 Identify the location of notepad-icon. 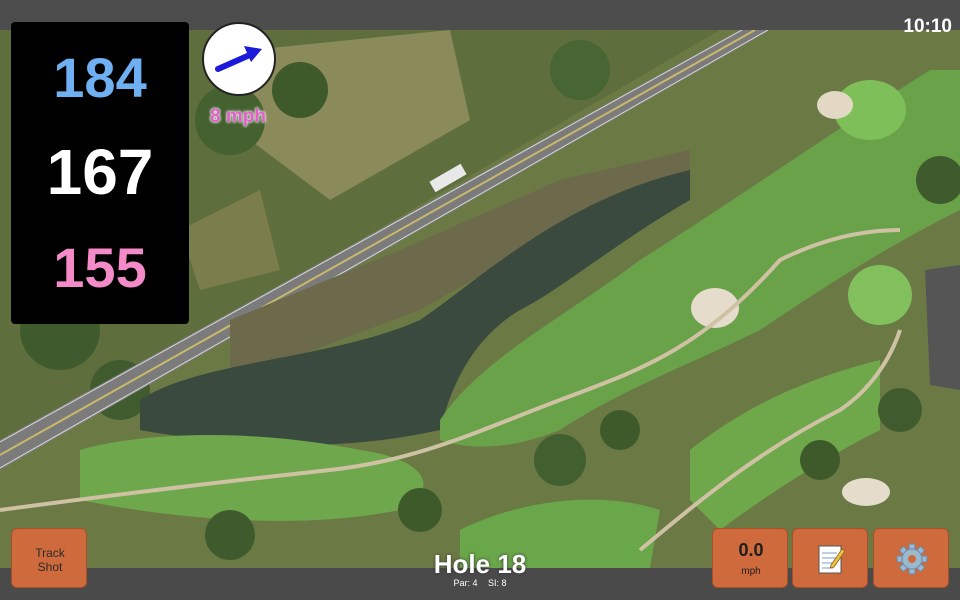
(831, 559).